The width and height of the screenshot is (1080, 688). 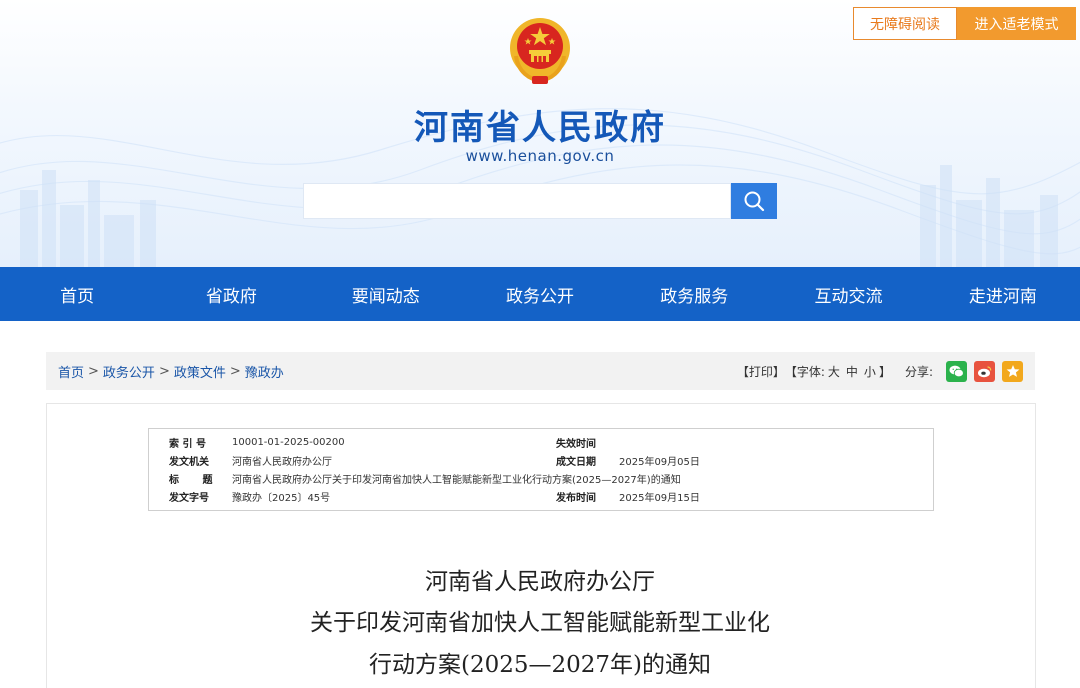 What do you see at coordinates (576, 498) in the screenshot?
I see `published-label: 发布时间` at bounding box center [576, 498].